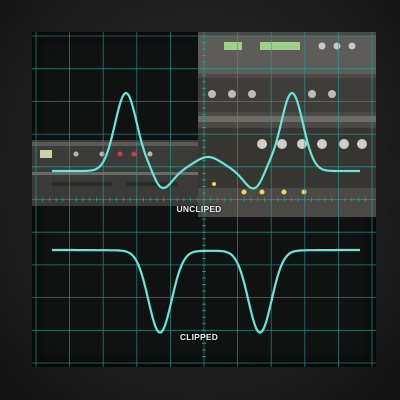 The height and width of the screenshot is (400, 400). What do you see at coordinates (199, 337) in the screenshot?
I see `clipped-label: CLIPPED` at bounding box center [199, 337].